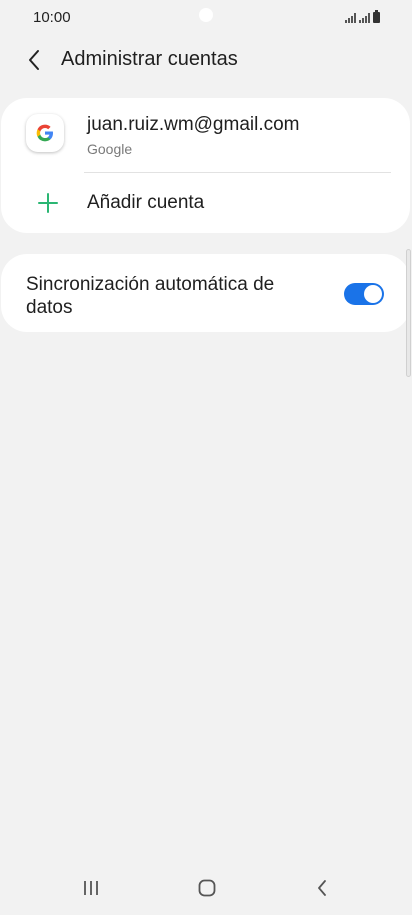 The image size is (412, 915). What do you see at coordinates (45, 133) in the screenshot?
I see `google-icon` at bounding box center [45, 133].